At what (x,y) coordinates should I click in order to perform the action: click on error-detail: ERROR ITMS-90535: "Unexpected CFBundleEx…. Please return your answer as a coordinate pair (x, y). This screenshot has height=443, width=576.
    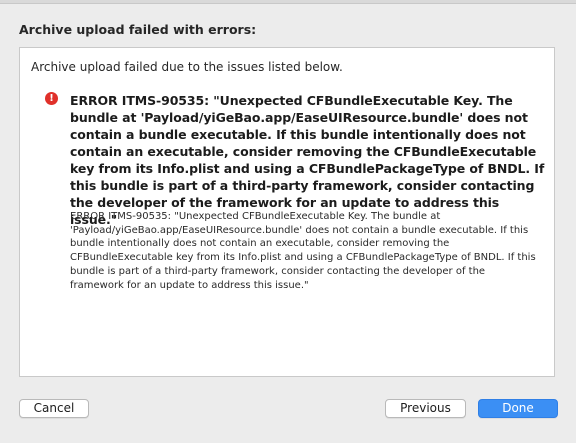
    Looking at the image, I should click on (303, 251).